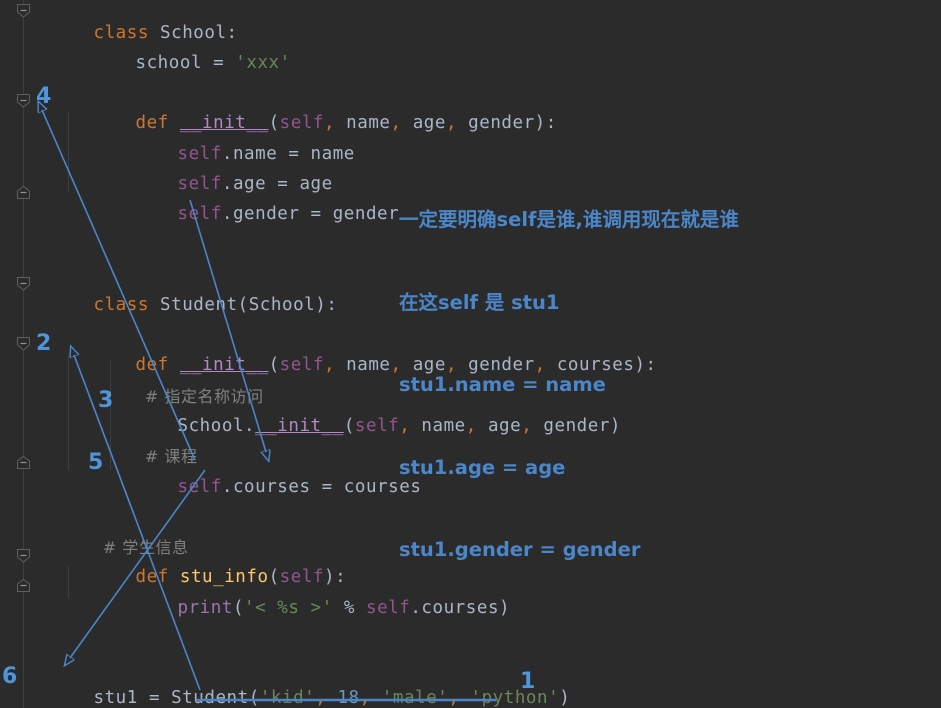  Describe the element at coordinates (482, 467) in the screenshot. I see `annotation-line: stu1.age = age` at that location.